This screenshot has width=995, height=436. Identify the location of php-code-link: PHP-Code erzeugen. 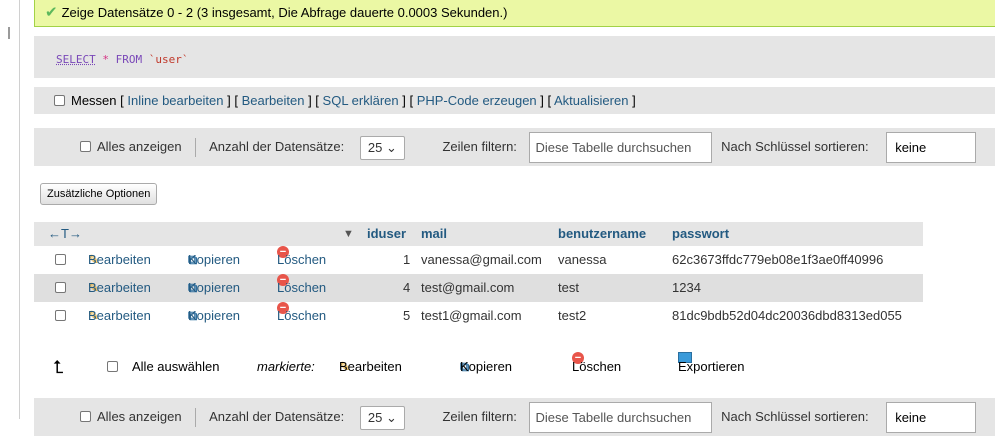
(477, 100).